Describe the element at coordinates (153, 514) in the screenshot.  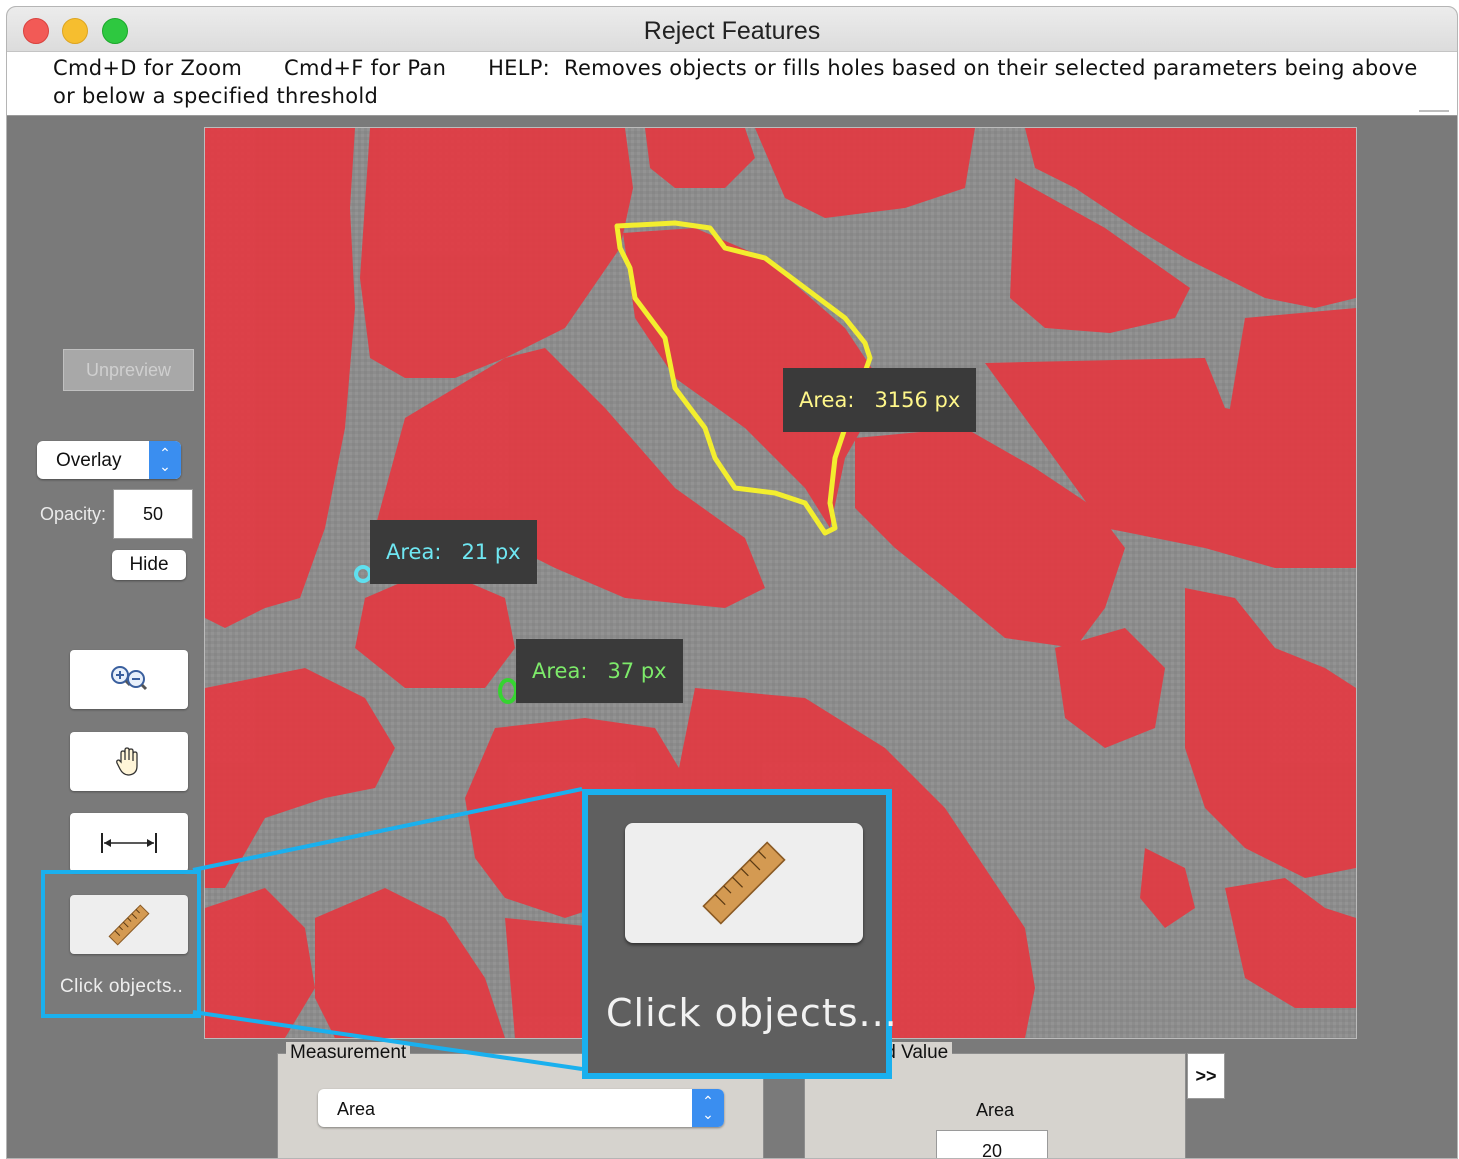
I see `opacity-input: 50` at that location.